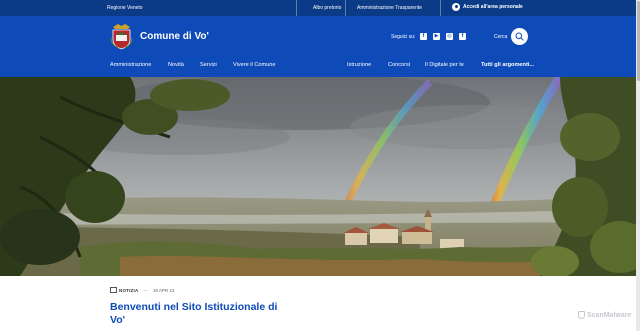  Describe the element at coordinates (638, 41) in the screenshot. I see `scrollbar-thumb` at that location.